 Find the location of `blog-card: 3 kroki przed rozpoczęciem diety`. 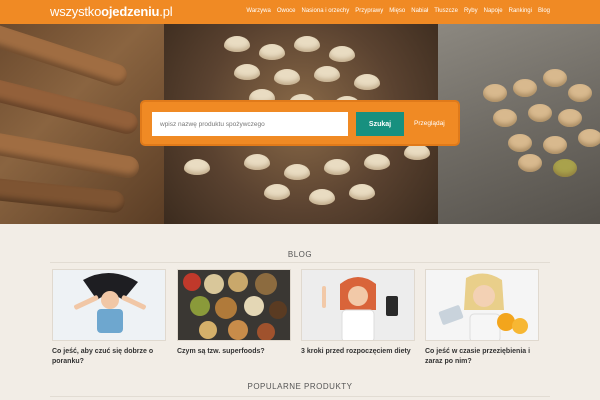

blog-card: 3 kroki przed rozpoczęciem diety is located at coordinates (358, 313).